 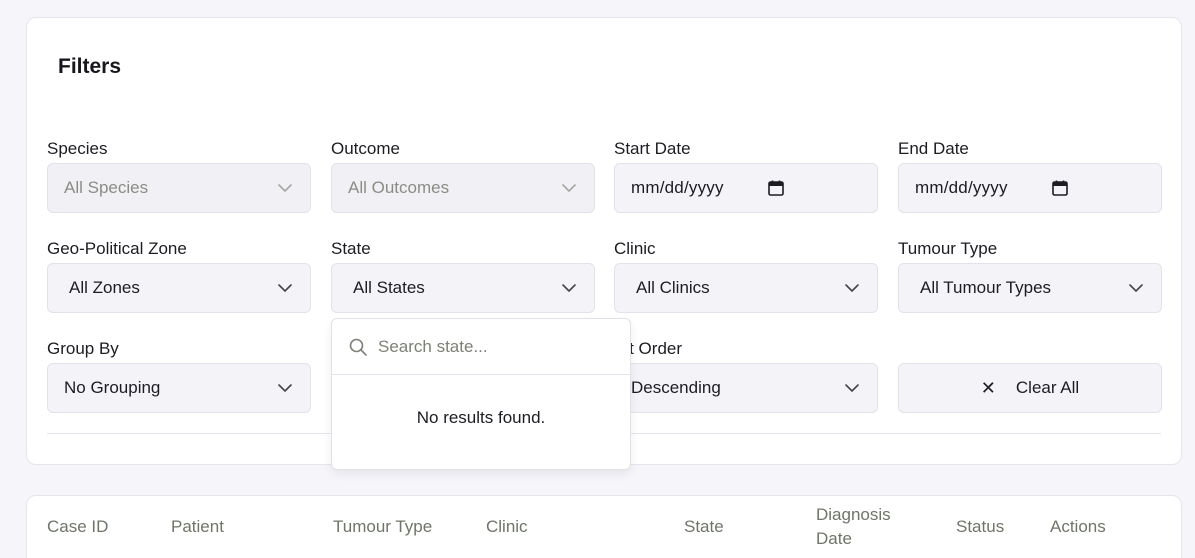 I want to click on state-search-input, so click(x=493, y=346).